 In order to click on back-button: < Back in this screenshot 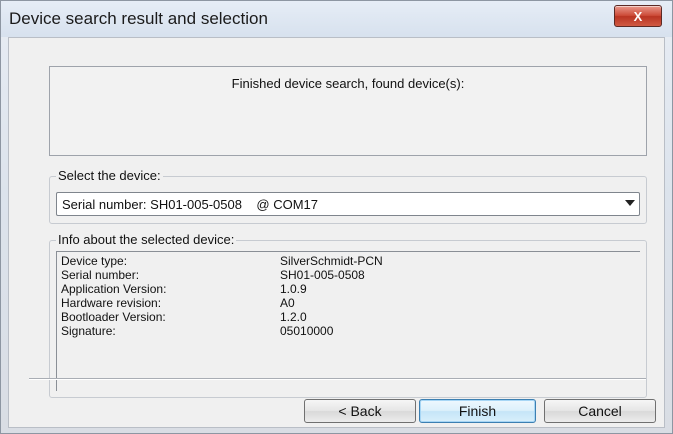, I will do `click(360, 411)`.